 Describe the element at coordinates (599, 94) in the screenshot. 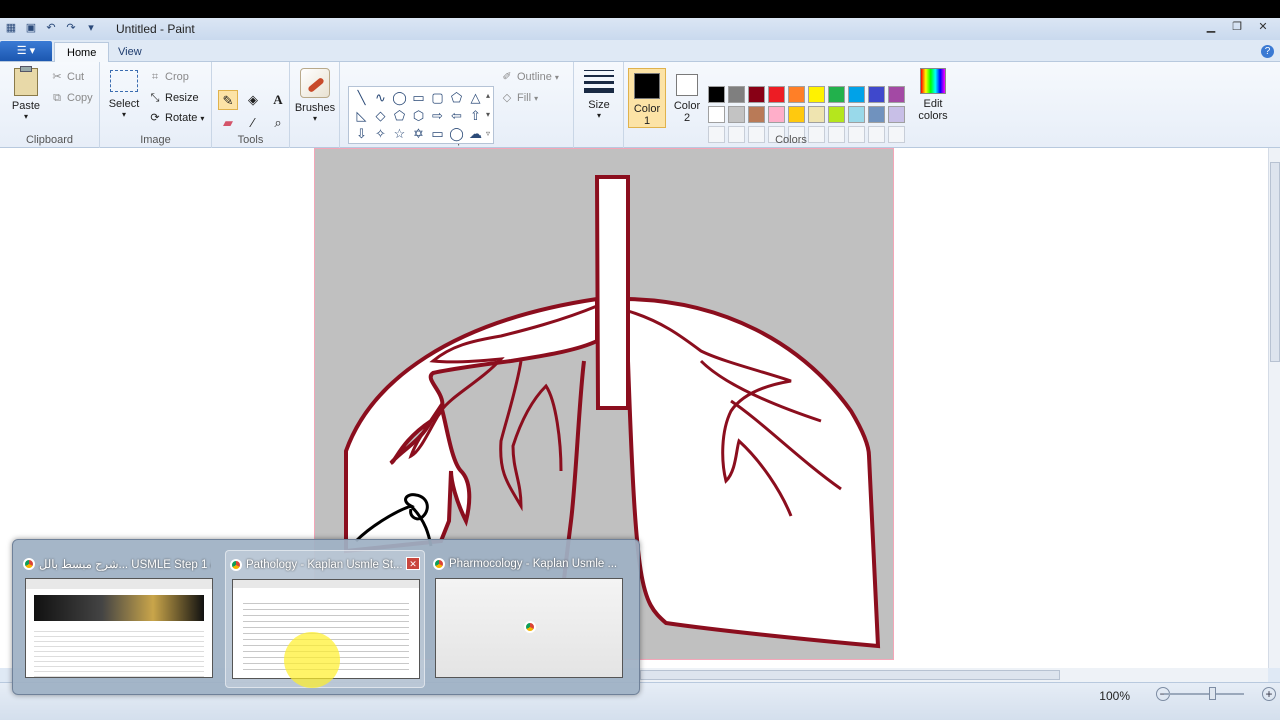

I see `size-button: Size ▾` at that location.